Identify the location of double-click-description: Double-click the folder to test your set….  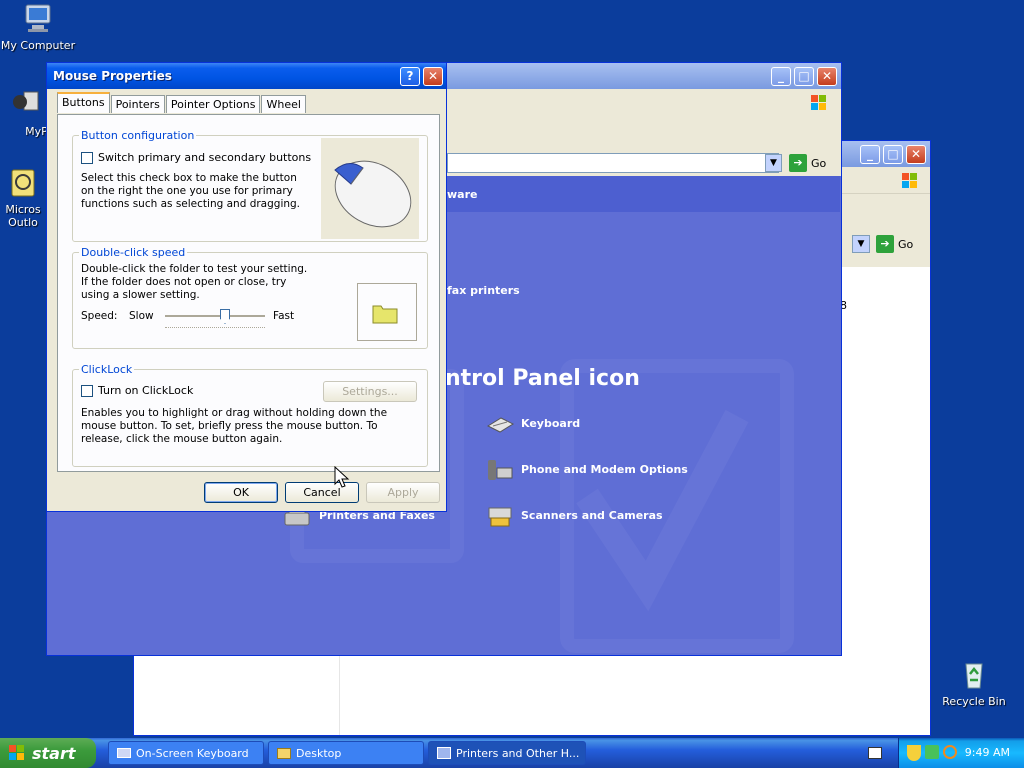
(194, 282).